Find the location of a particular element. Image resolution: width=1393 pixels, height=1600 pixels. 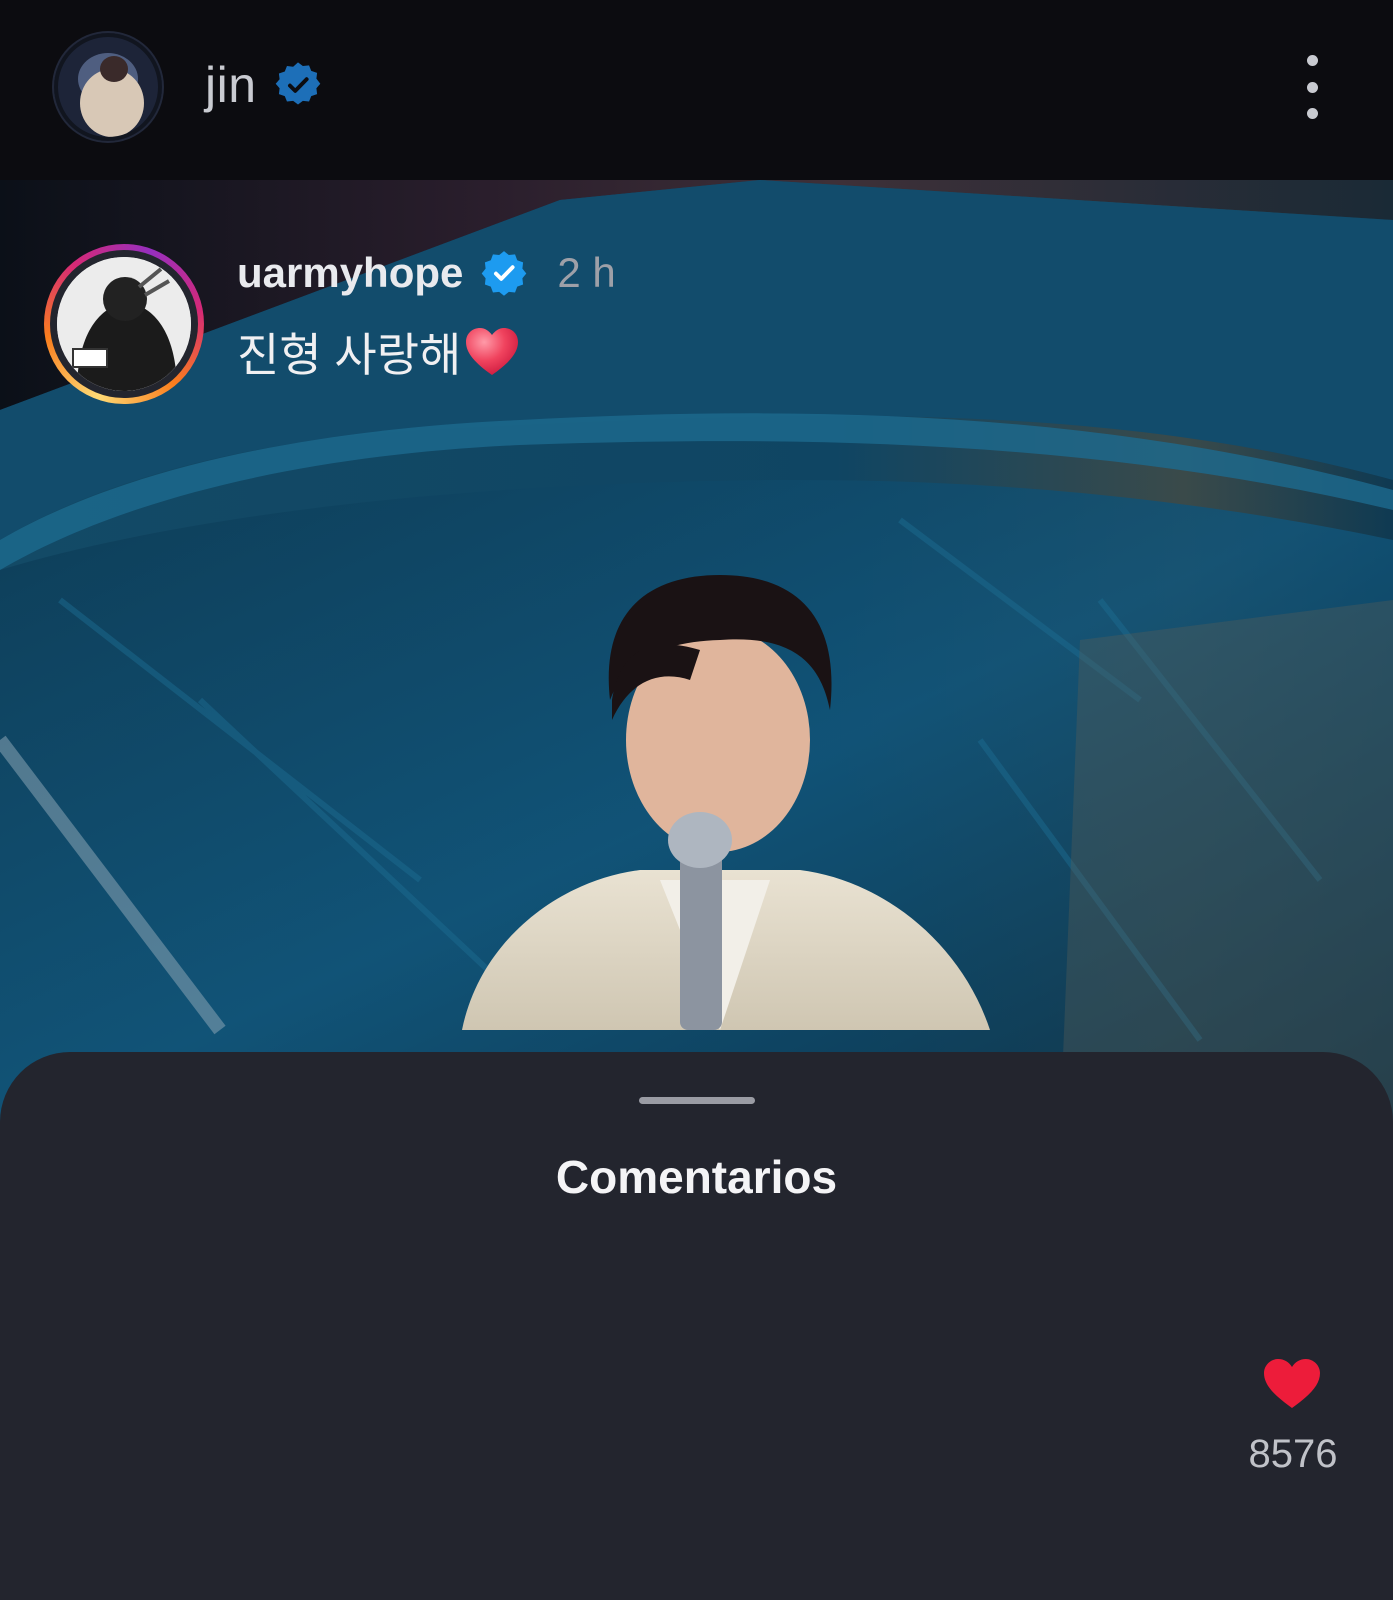

like-count: 8576 is located at coordinates (1293, 1454).